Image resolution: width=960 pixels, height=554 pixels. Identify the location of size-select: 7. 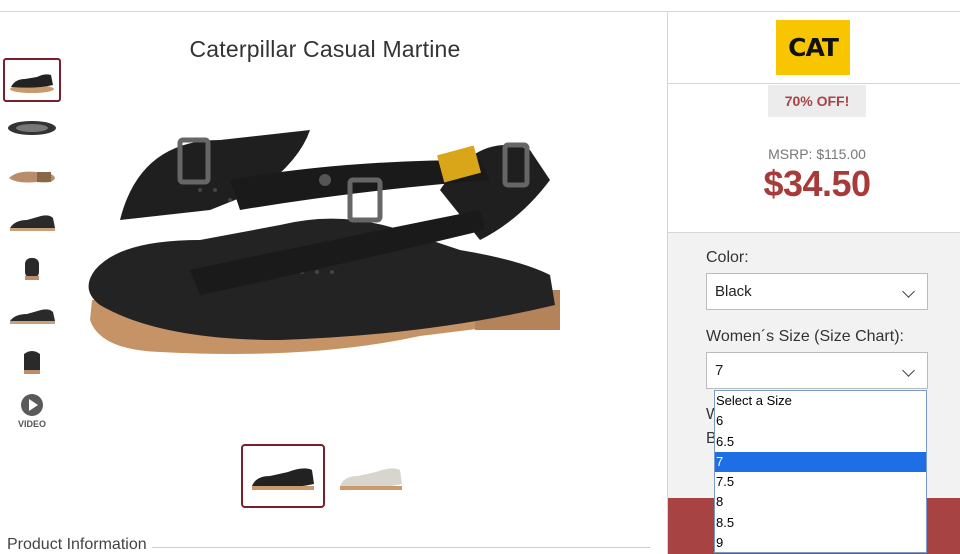
(817, 370).